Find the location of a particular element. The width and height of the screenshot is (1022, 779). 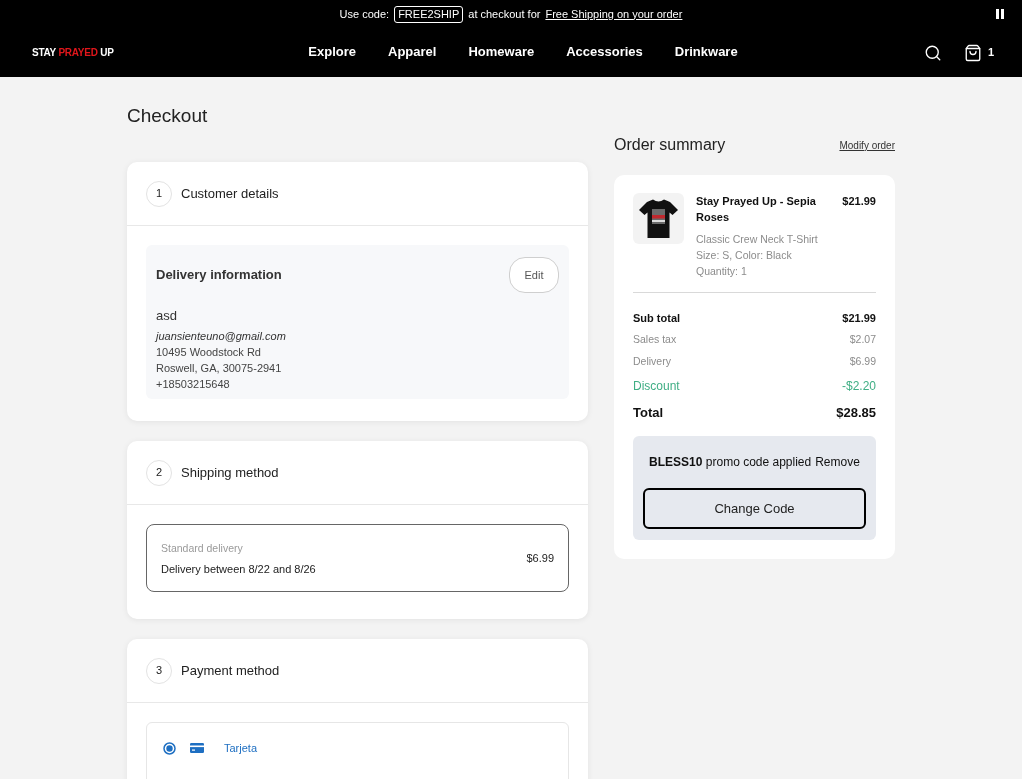

section-title: Shipping method is located at coordinates (230, 472).